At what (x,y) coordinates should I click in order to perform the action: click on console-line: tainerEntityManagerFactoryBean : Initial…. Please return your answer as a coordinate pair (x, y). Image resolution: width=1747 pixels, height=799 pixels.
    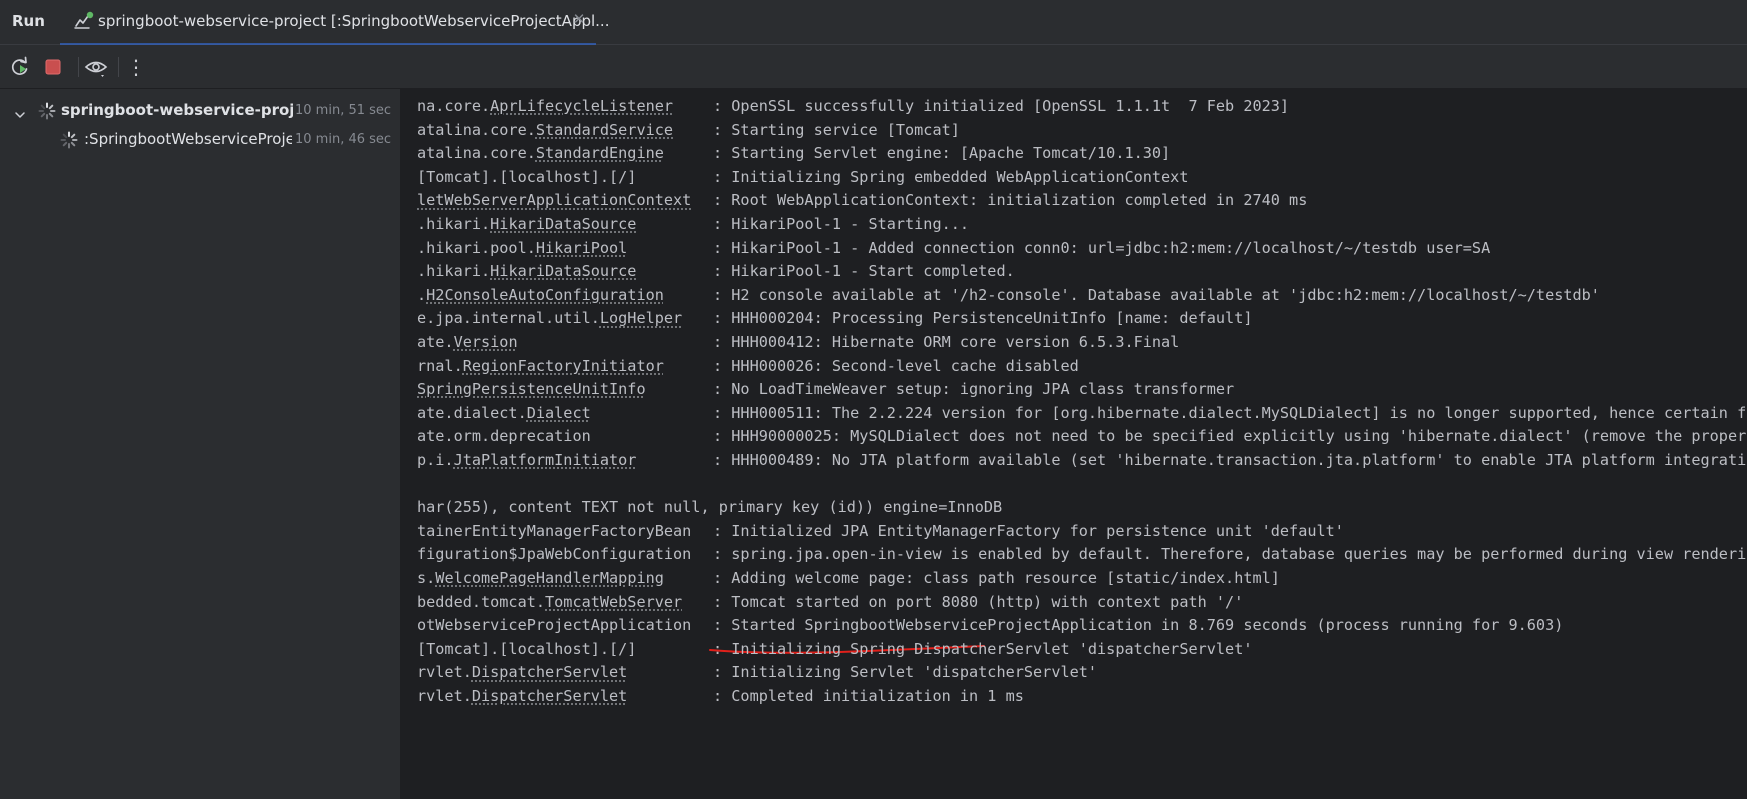
    Looking at the image, I should click on (880, 531).